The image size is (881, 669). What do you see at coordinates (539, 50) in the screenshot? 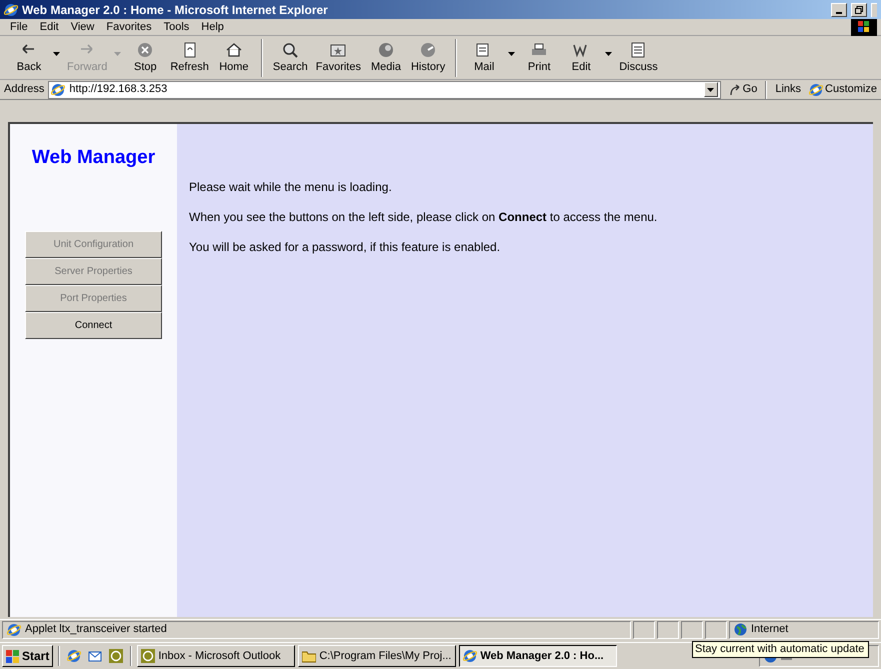
I see `printer-icon` at bounding box center [539, 50].